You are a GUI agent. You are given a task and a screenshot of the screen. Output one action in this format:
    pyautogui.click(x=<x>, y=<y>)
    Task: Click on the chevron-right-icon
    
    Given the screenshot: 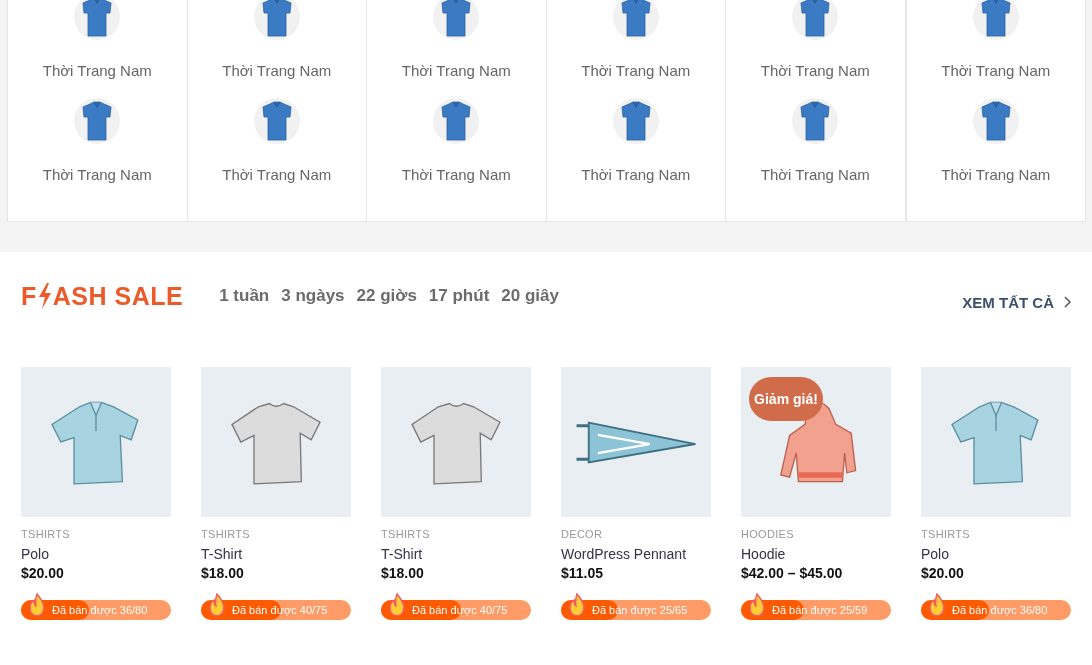 What is the action you would take?
    pyautogui.click(x=1067, y=302)
    